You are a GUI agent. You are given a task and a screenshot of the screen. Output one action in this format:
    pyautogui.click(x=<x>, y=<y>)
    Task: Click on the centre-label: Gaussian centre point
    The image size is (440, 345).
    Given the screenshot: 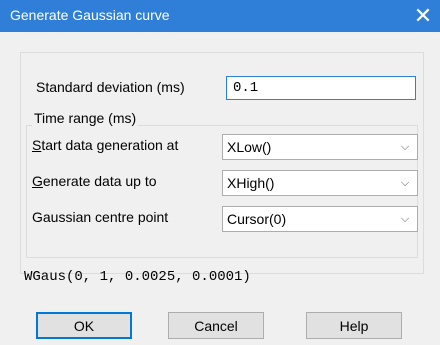 What is the action you would take?
    pyautogui.click(x=100, y=217)
    